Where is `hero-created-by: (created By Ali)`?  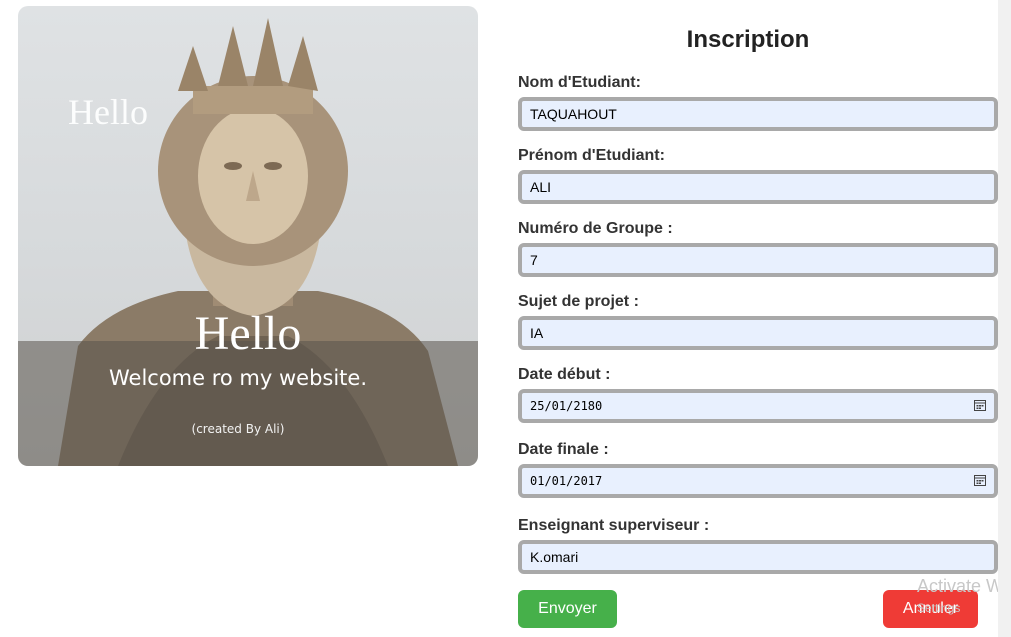
hero-created-by: (created By Ali) is located at coordinates (238, 429).